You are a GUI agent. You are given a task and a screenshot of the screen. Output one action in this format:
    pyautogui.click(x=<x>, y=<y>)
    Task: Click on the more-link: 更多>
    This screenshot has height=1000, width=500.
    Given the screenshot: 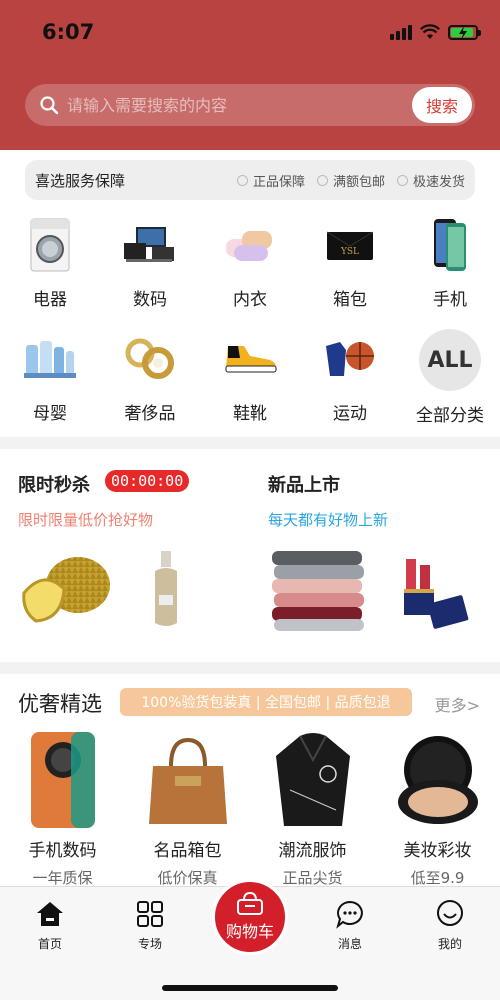 What is the action you would take?
    pyautogui.click(x=457, y=704)
    